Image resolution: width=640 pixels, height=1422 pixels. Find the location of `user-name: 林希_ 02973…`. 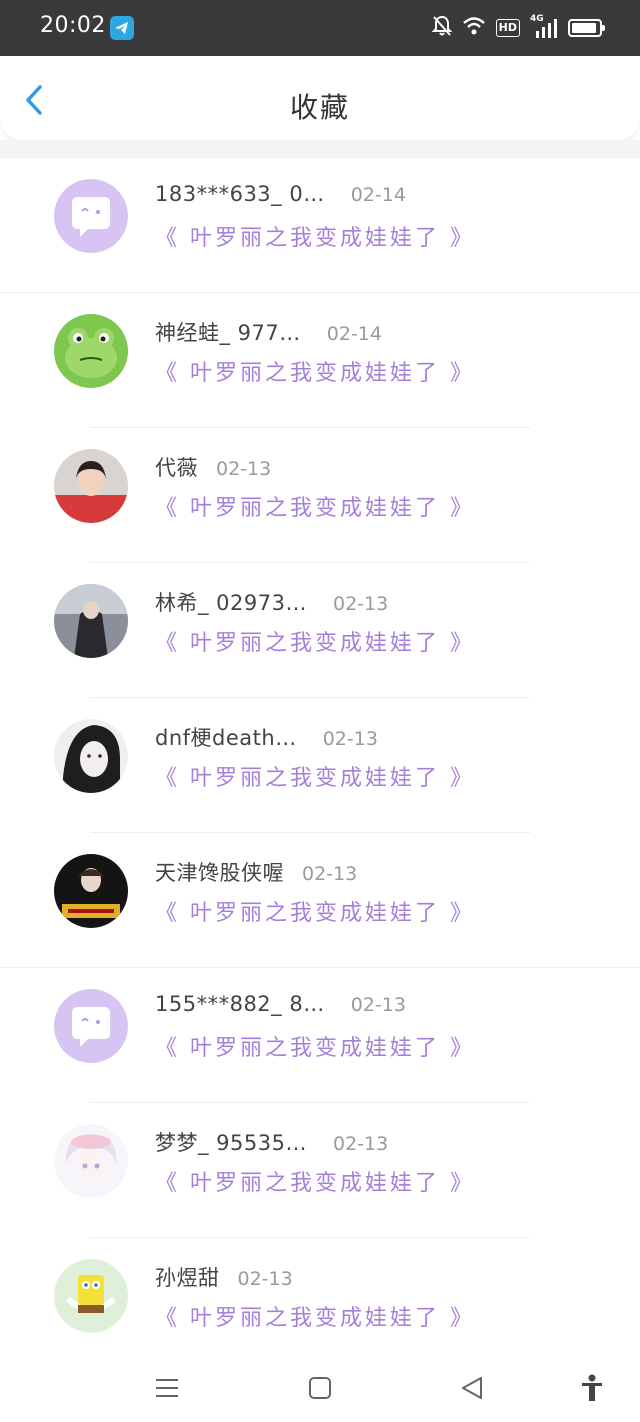

user-name: 林希_ 02973… is located at coordinates (231, 603).